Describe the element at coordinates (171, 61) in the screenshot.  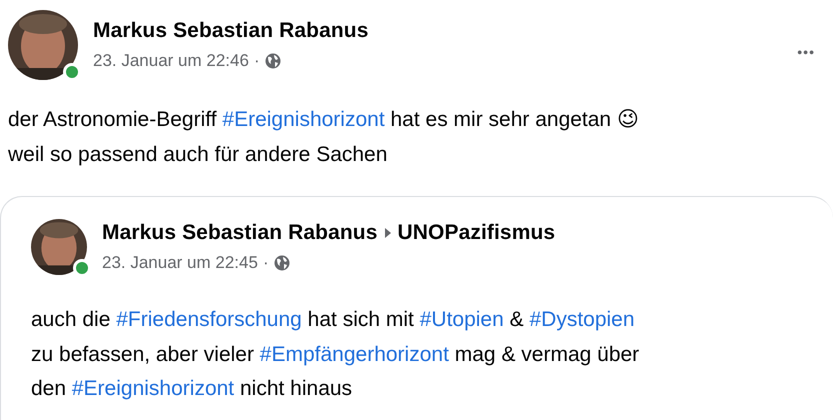
I see `post-date: 23. Januar um 22:46` at that location.